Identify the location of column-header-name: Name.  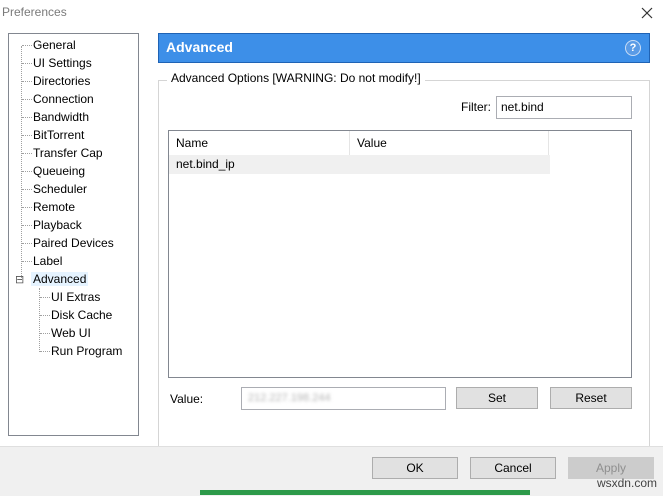
(259, 143).